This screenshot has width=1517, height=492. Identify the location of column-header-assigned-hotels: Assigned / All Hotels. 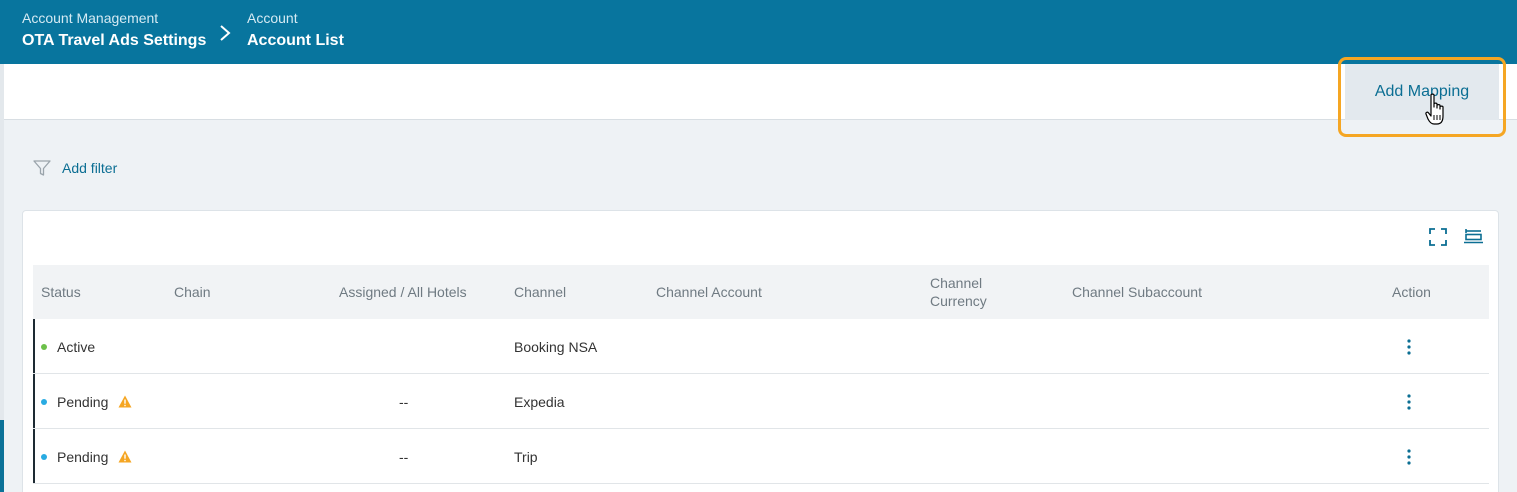
(403, 292).